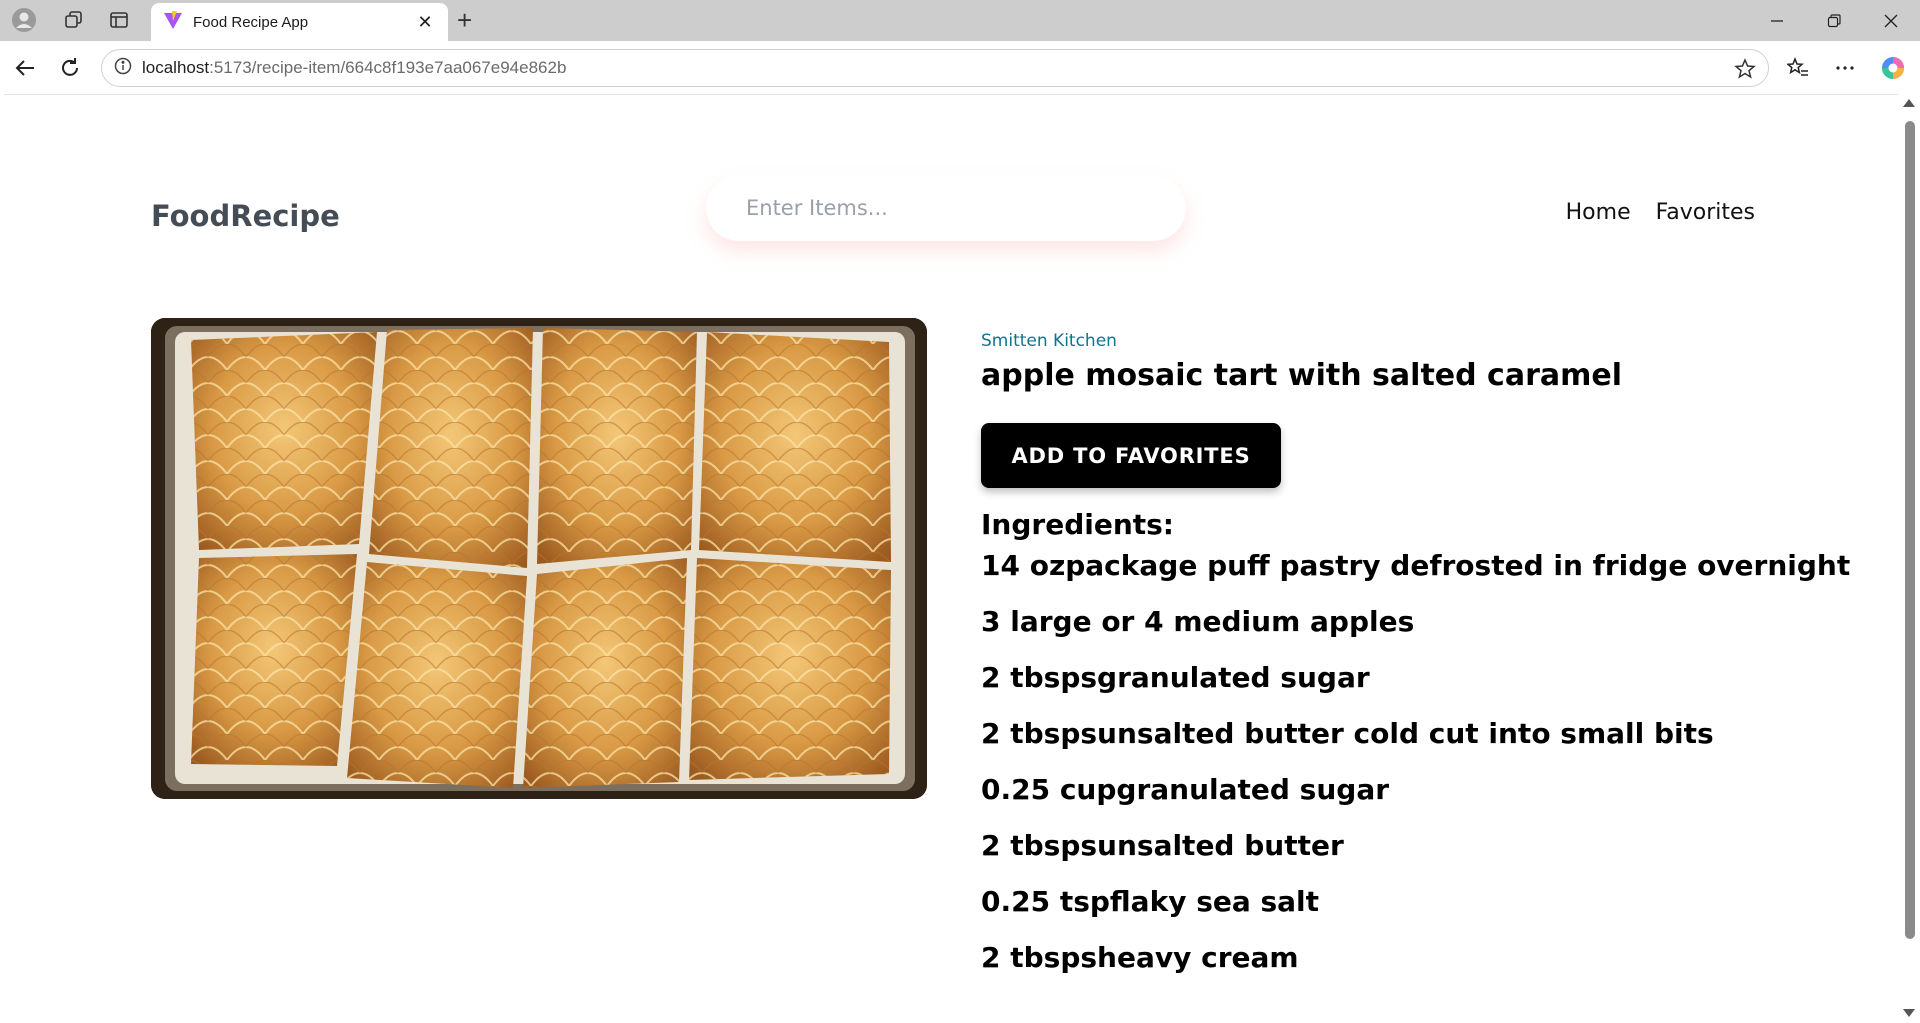 The height and width of the screenshot is (1023, 1920). I want to click on favorites-list-icon, so click(1798, 68).